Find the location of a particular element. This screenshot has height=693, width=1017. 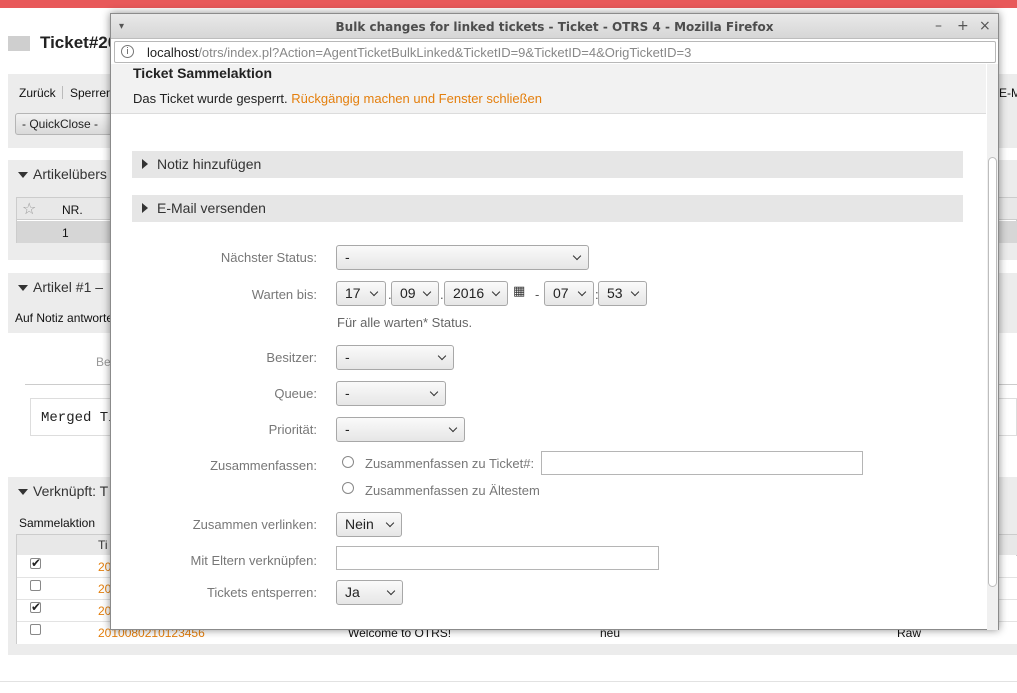

send-email-section: E-Mail versenden is located at coordinates (547, 208).